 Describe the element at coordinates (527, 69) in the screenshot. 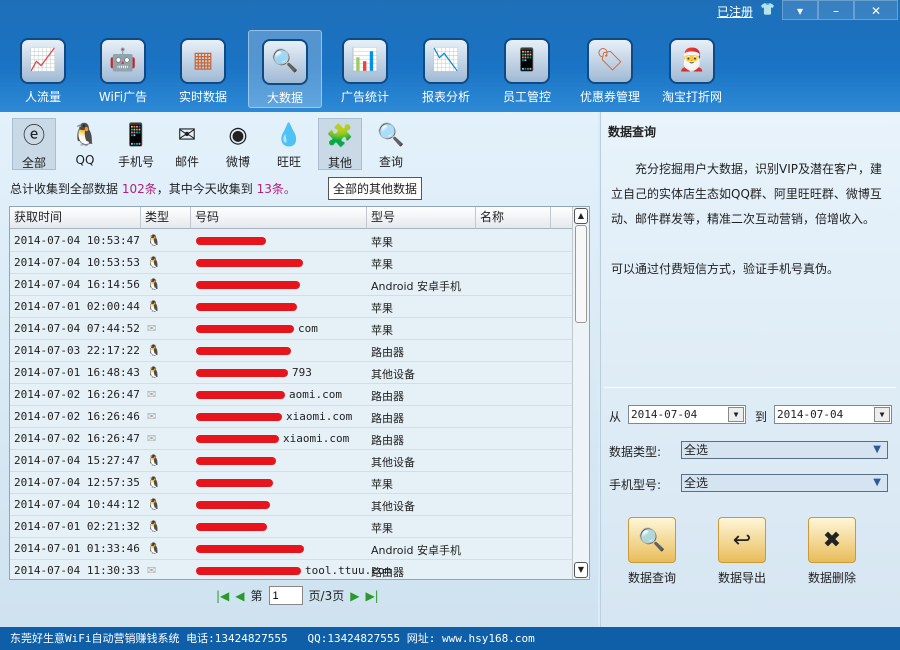

I see `nav-6: 📱 员工管控` at that location.